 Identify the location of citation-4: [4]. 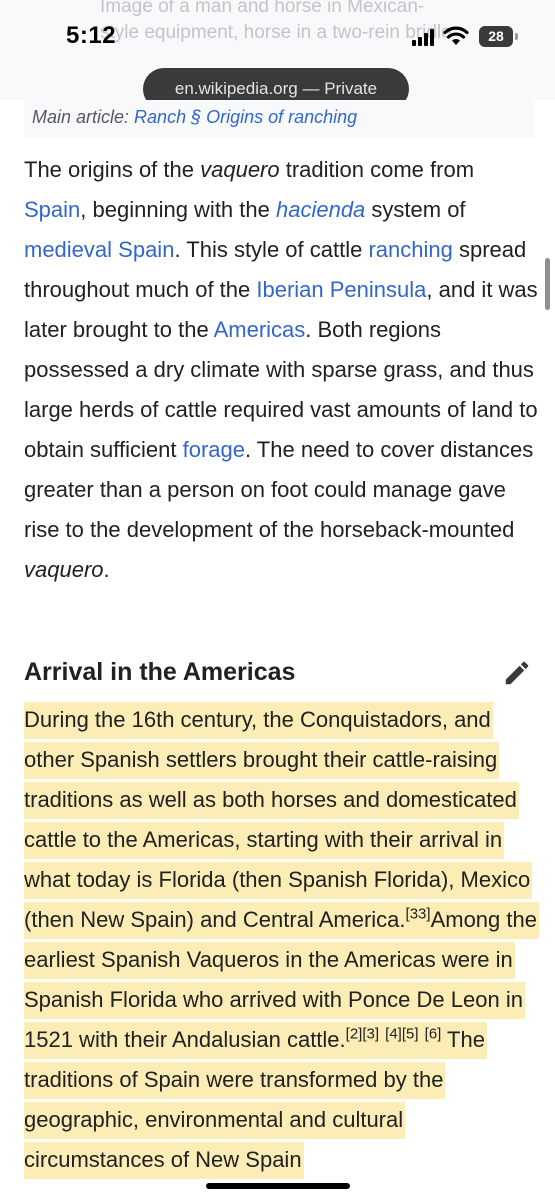
(393, 1034).